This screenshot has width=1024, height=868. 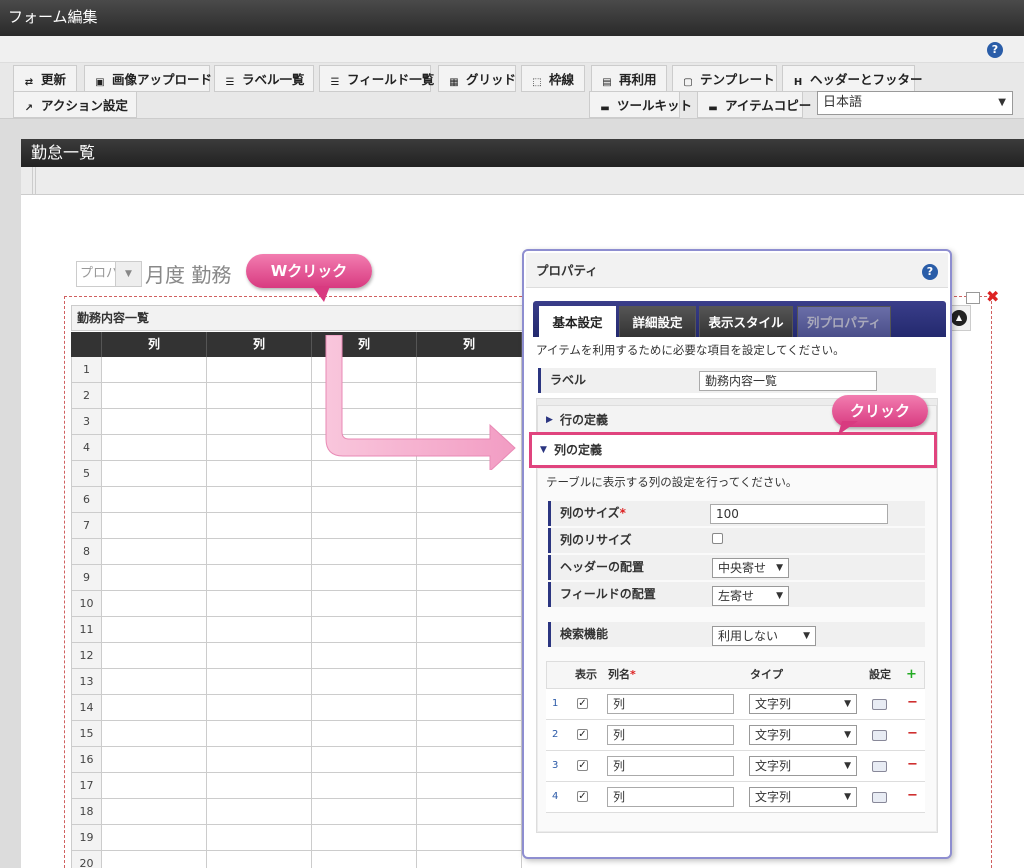 What do you see at coordinates (477, 78) in the screenshot?
I see `toolbar-grid-button: ▦ グリッド` at bounding box center [477, 78].